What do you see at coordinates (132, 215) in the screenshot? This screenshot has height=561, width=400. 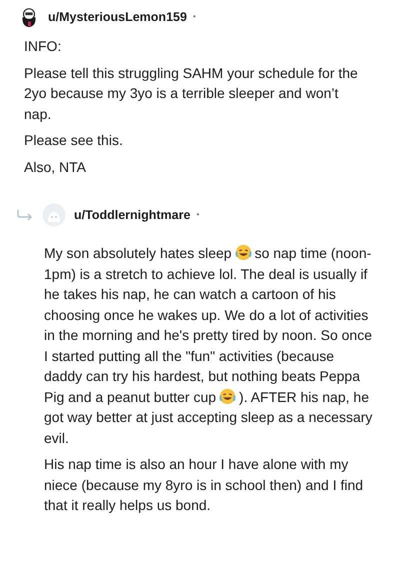 I see `username: u/Toddlernightmare` at bounding box center [132, 215].